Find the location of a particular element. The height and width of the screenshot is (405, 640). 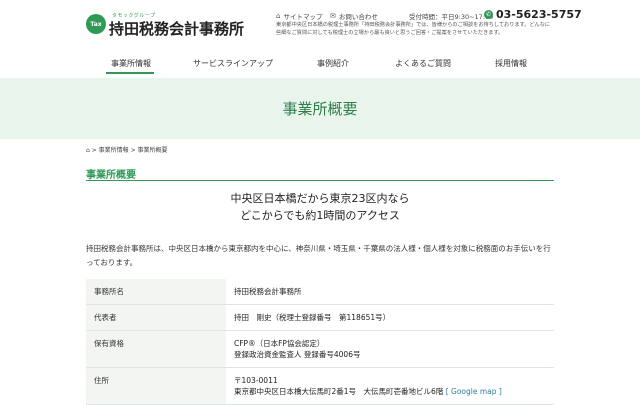

nav-office-info: 事業所情報 is located at coordinates (131, 63).